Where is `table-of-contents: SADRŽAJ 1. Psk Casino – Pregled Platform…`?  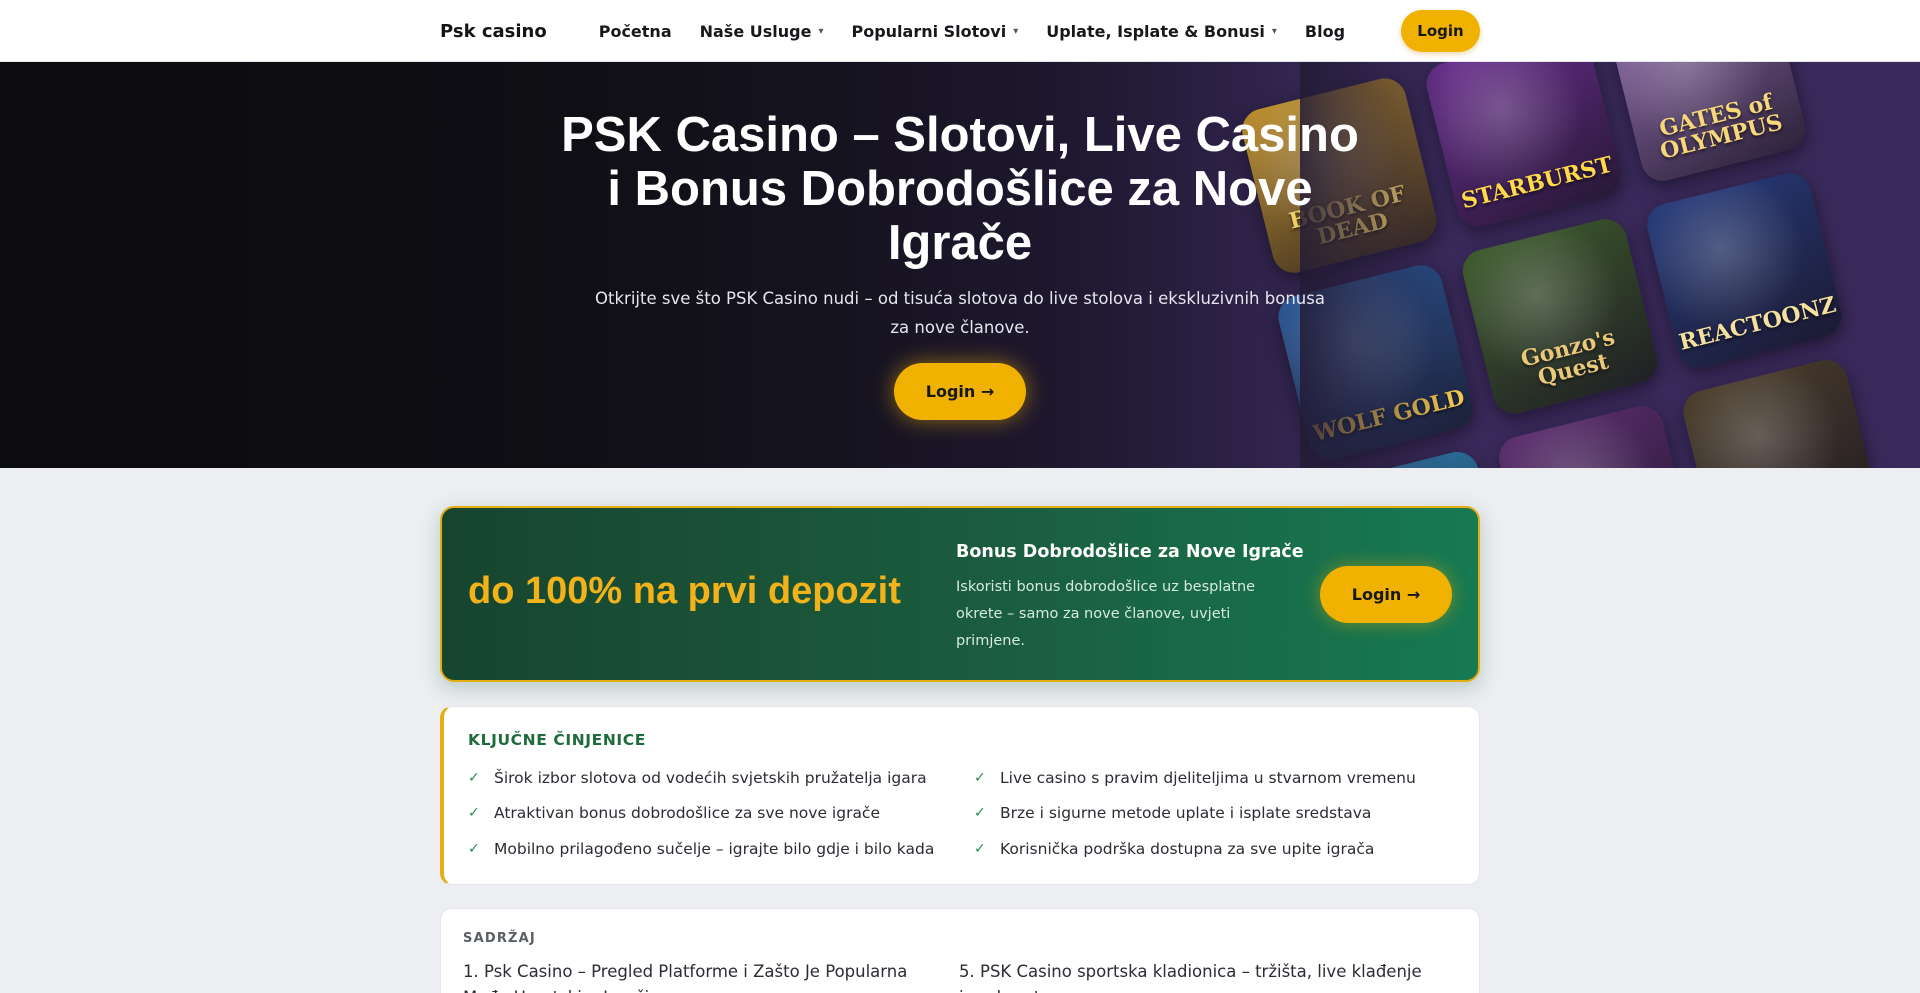
table-of-contents: SADRŽAJ 1. Psk Casino – Pregled Platform… is located at coordinates (960, 950).